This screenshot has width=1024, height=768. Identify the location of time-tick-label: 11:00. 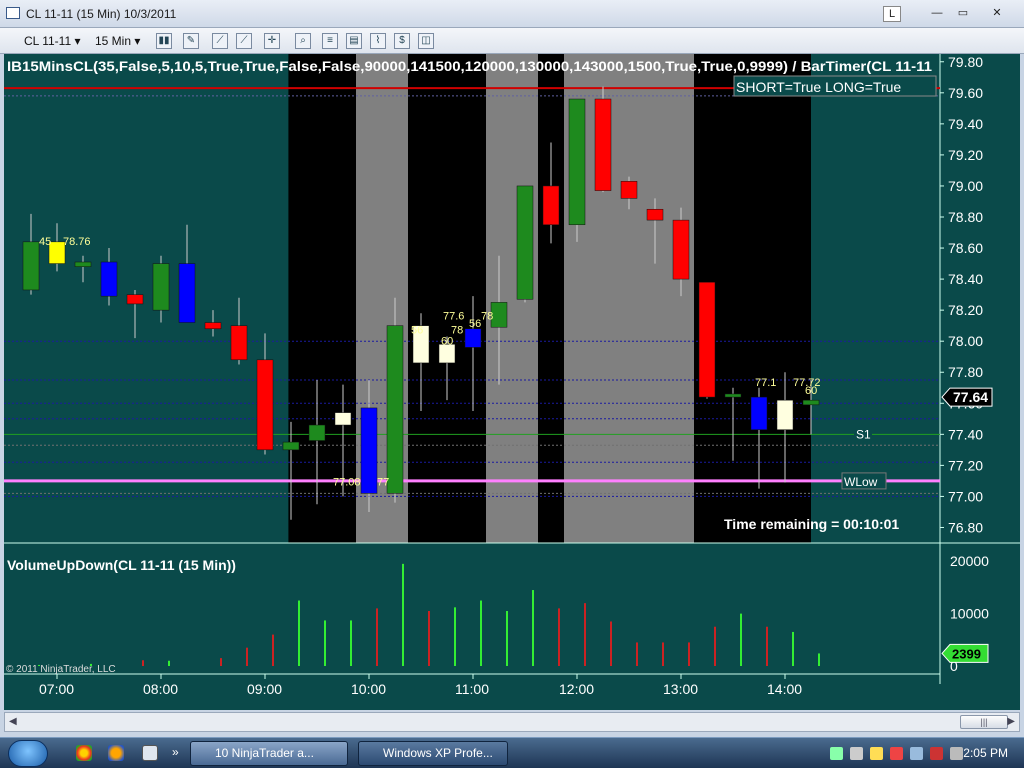
(472, 689).